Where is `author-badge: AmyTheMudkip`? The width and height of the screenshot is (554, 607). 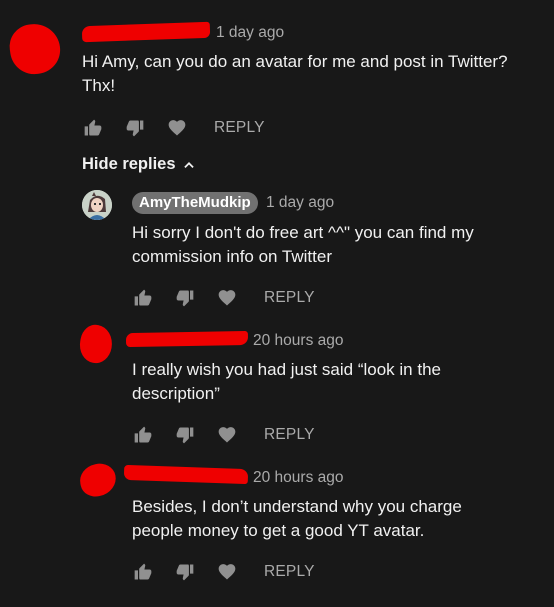 author-badge: AmyTheMudkip is located at coordinates (195, 203).